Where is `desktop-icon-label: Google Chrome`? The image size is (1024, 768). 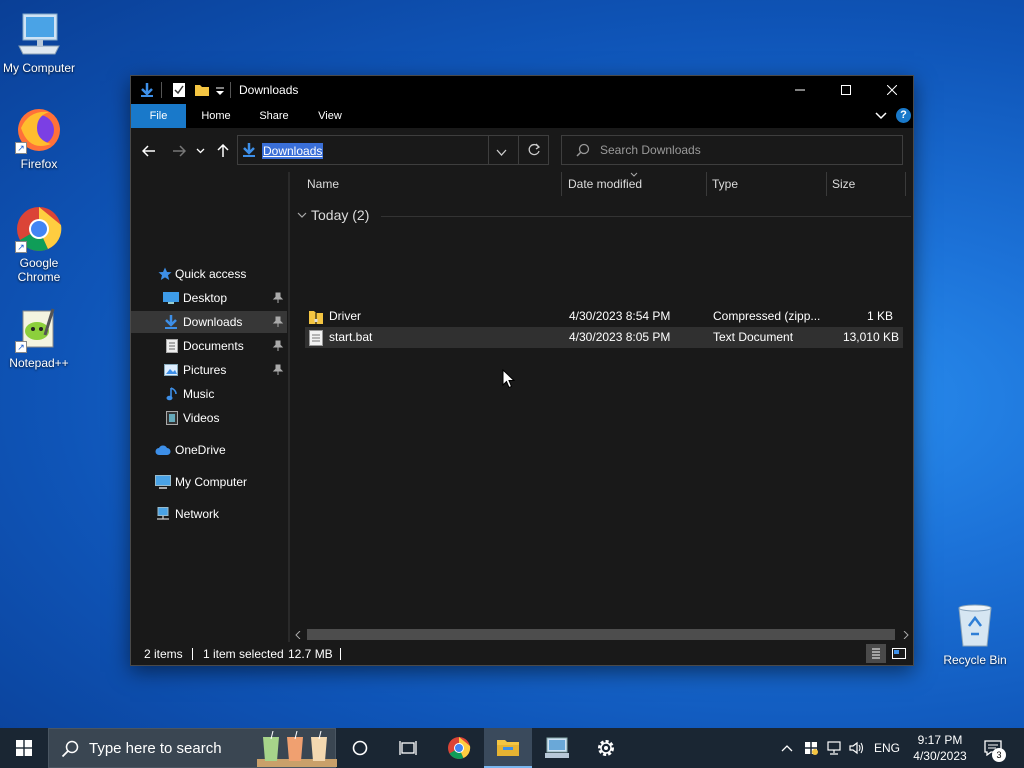
desktop-icon-label: Google Chrome is located at coordinates (39, 270).